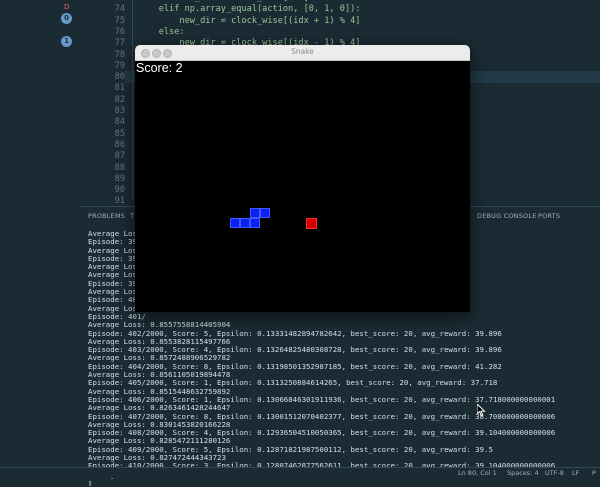 This screenshot has height=487, width=600. Describe the element at coordinates (249, 20) in the screenshot. I see `code-line: new_dir = clock_wise[(idx + 1) % 4]` at that location.